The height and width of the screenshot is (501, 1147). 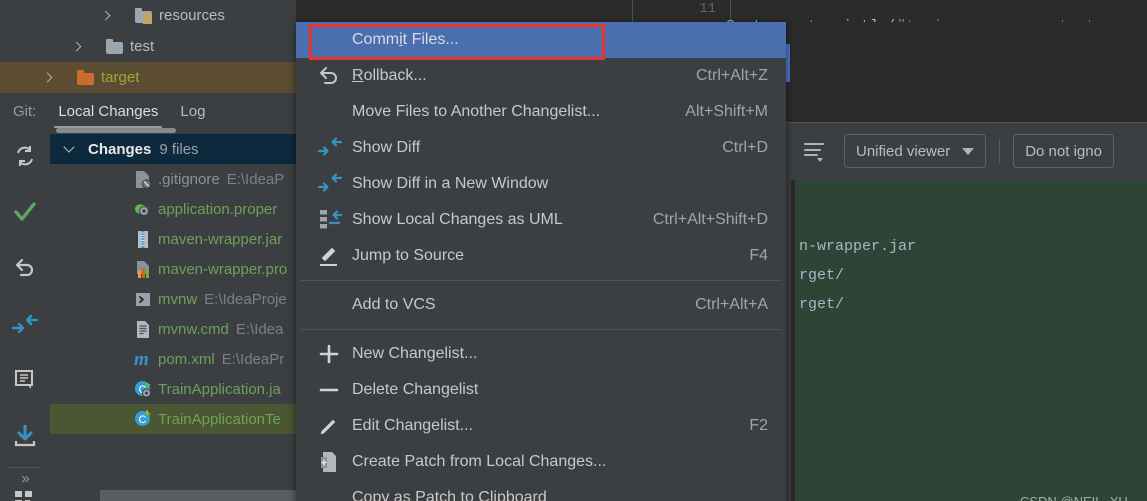 I want to click on diff-toolbar: Unified viewer Do not igno, so click(x=966, y=151).